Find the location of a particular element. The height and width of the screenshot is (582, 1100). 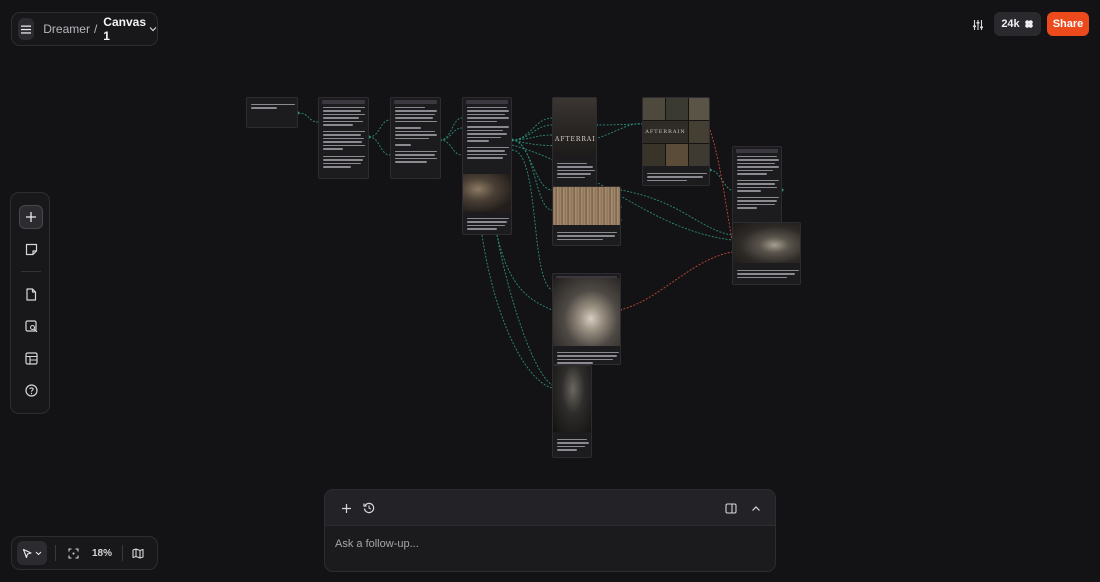

map-icon is located at coordinates (138, 553).